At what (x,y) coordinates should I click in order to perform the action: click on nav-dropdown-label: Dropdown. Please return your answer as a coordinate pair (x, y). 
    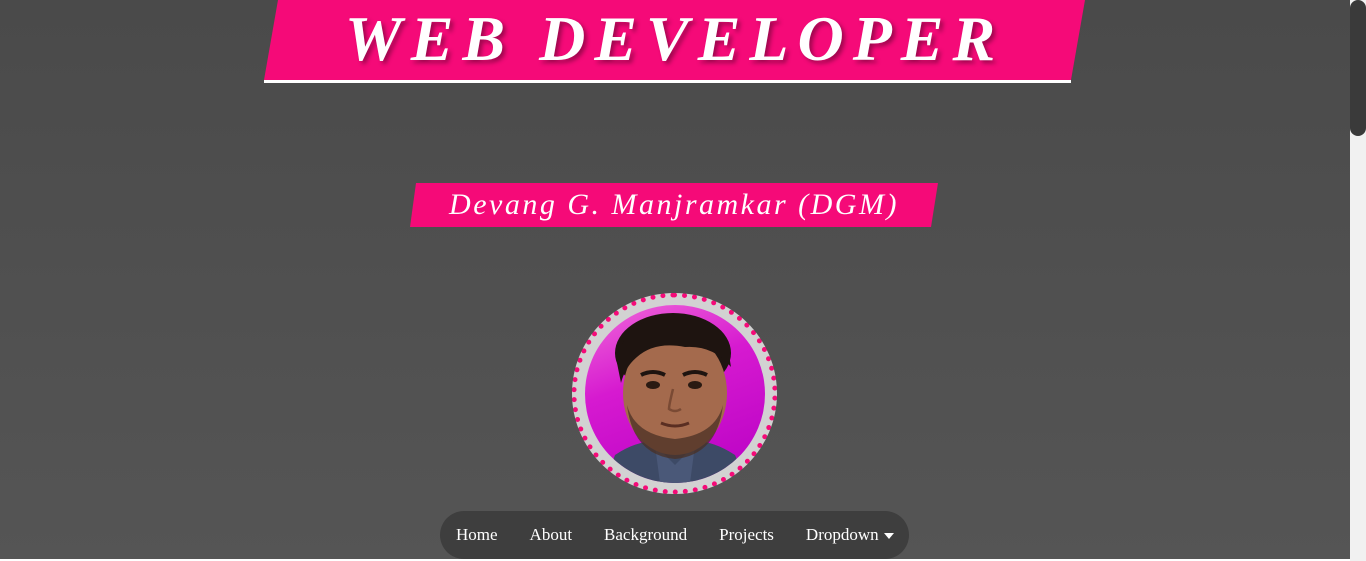
    Looking at the image, I should click on (842, 534).